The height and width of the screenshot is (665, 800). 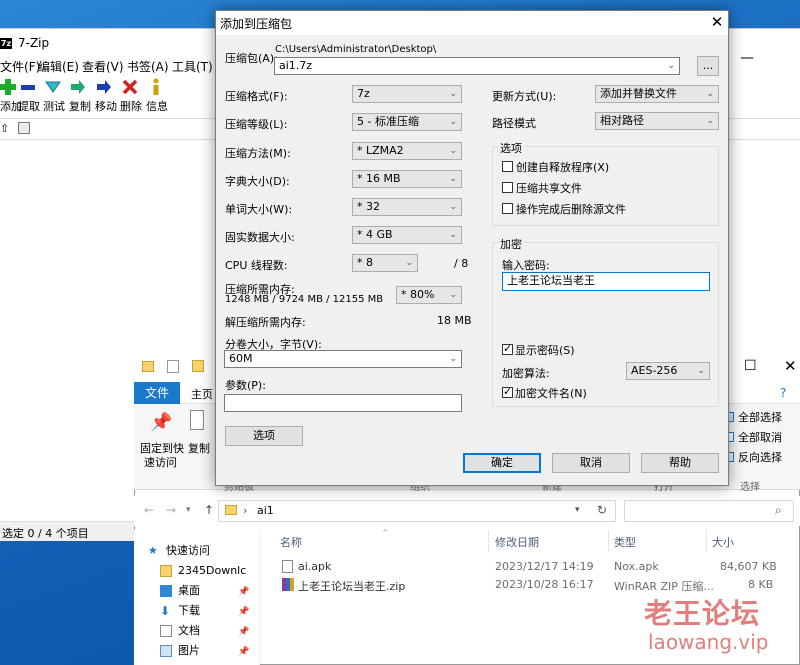 What do you see at coordinates (760, 437) in the screenshot?
I see `select-none-button: 全部取消` at bounding box center [760, 437].